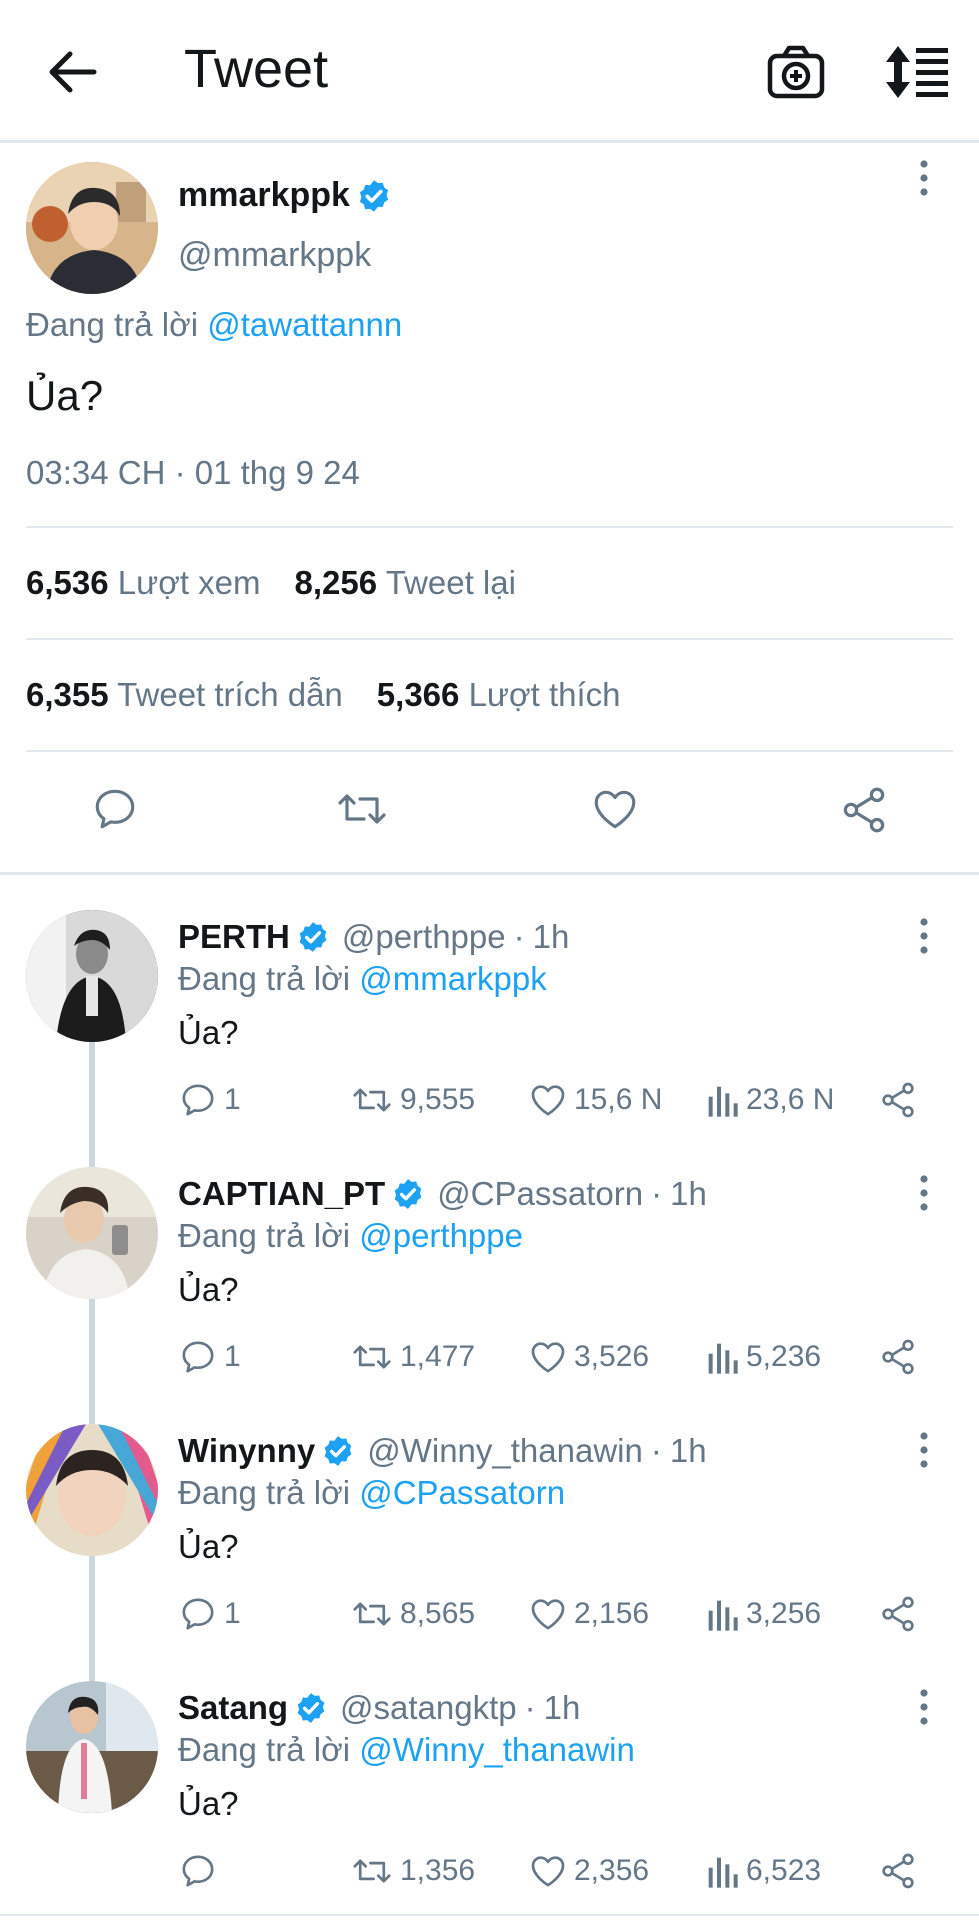 The height and width of the screenshot is (1920, 979). What do you see at coordinates (917, 72) in the screenshot?
I see `sort-button` at bounding box center [917, 72].